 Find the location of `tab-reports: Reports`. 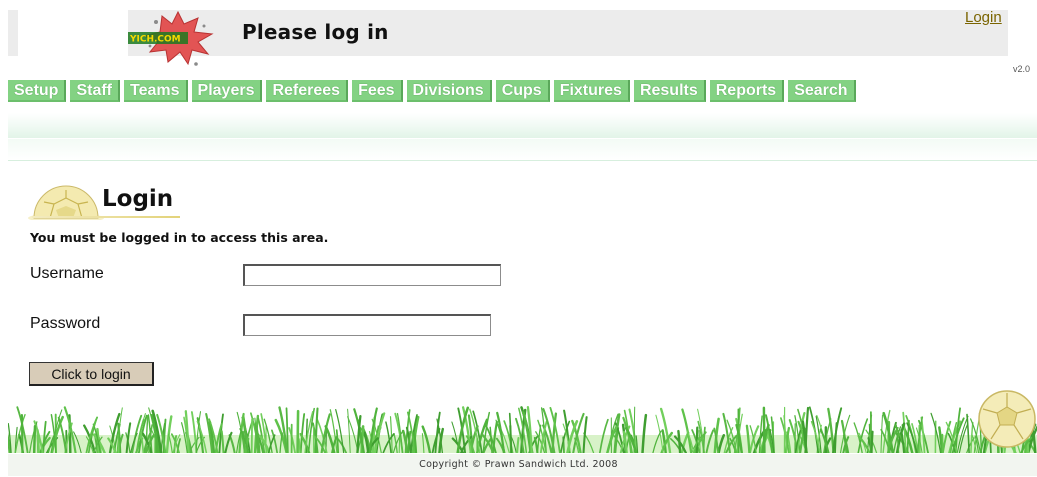

tab-reports: Reports is located at coordinates (747, 91).